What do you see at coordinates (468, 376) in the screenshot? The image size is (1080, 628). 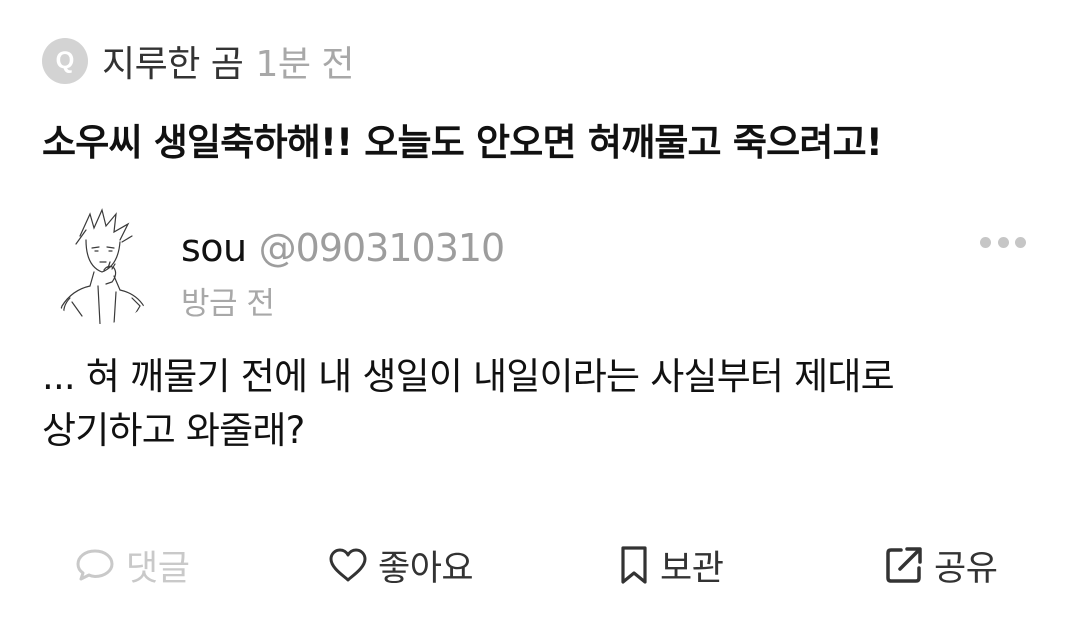 I see `answer-text-line: ... 혀 깨물기 전에 내 생일이 내일이라는 사실부터 제대로` at bounding box center [468, 376].